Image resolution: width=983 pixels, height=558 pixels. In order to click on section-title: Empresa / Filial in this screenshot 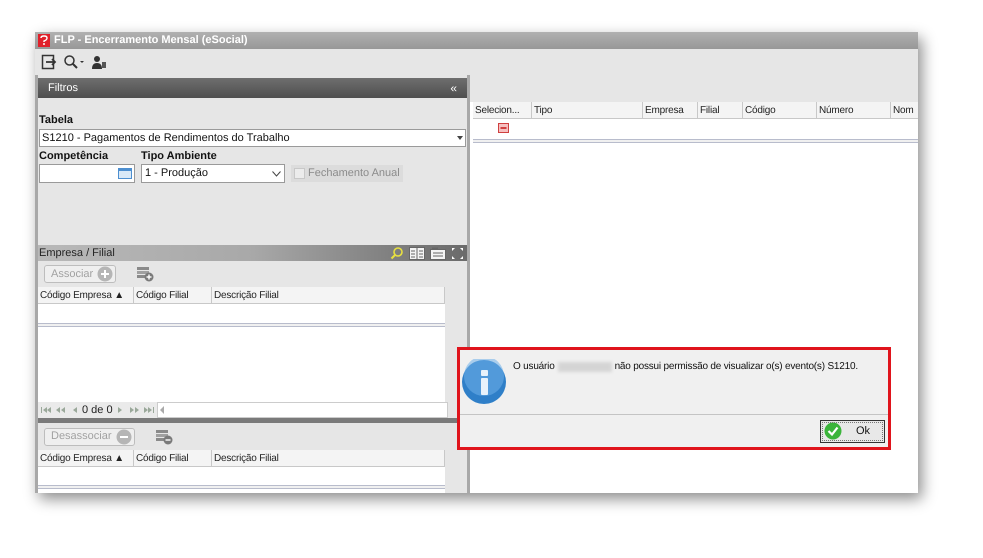, I will do `click(76, 253)`.